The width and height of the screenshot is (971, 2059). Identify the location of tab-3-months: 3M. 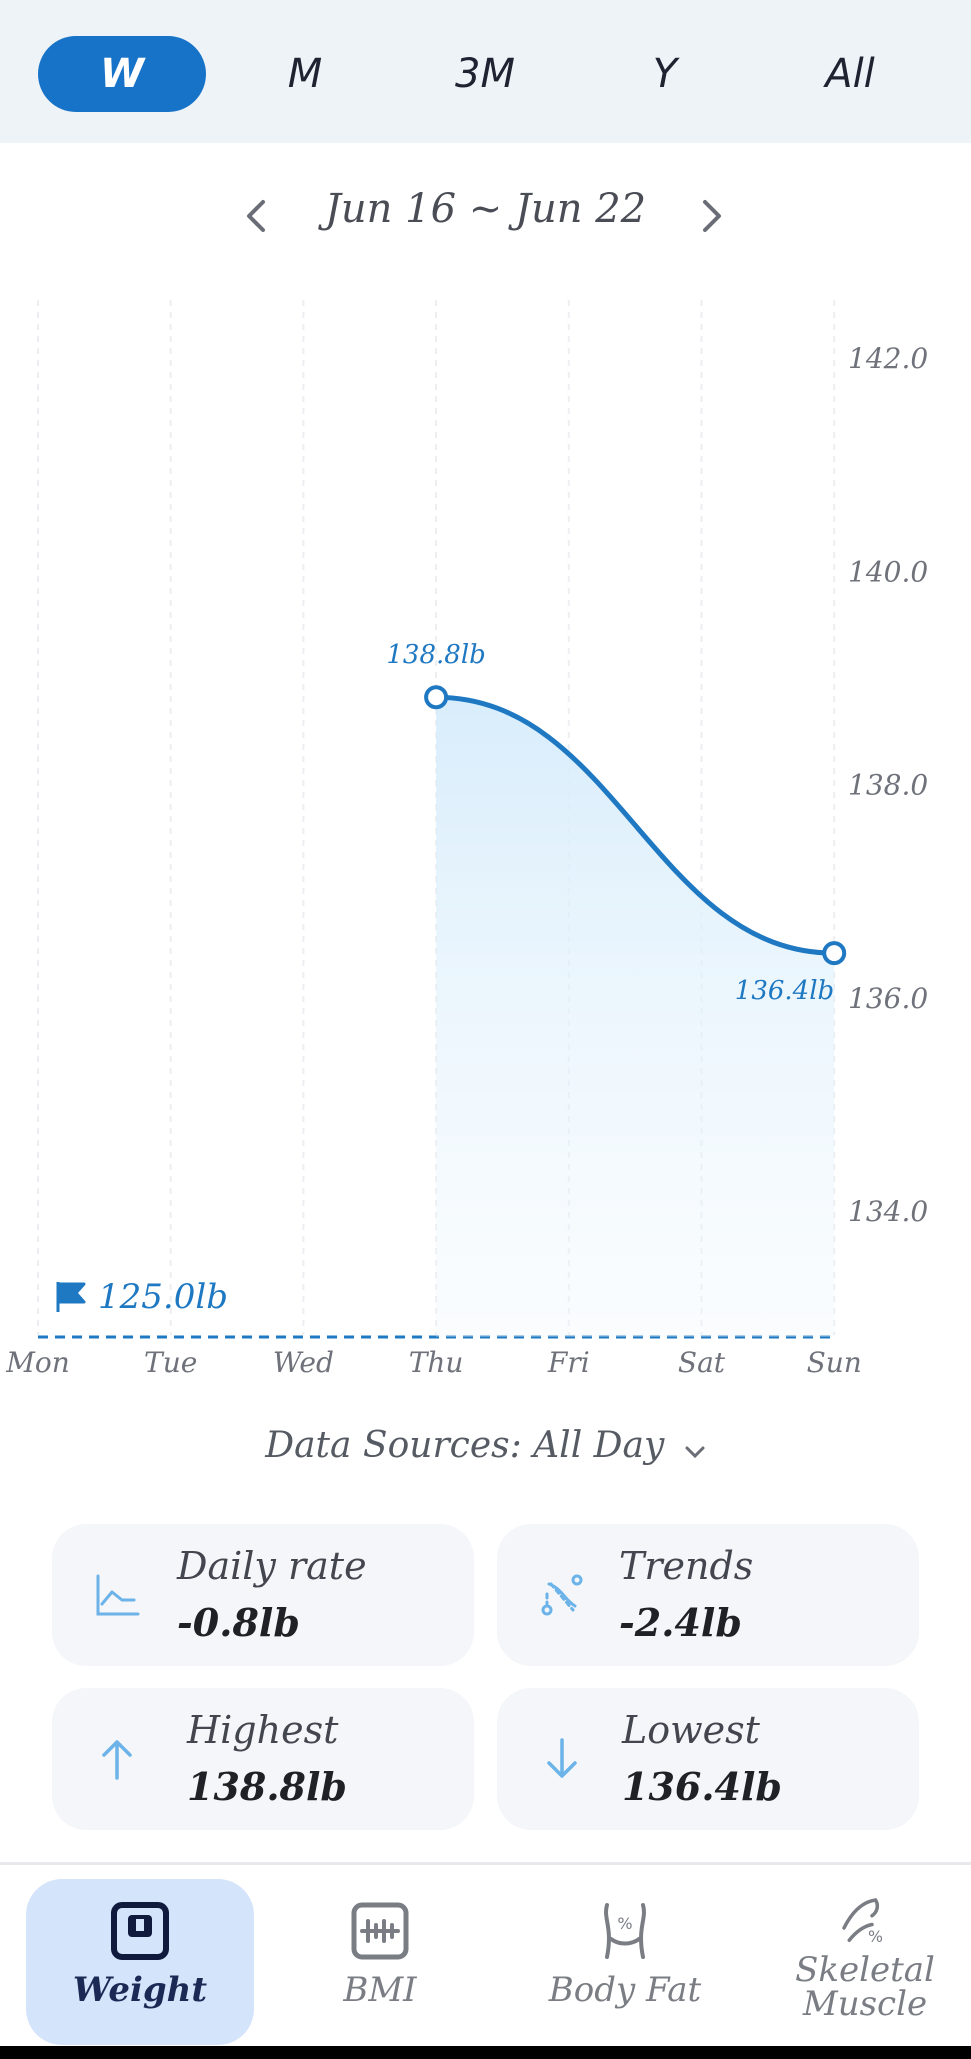
(485, 74).